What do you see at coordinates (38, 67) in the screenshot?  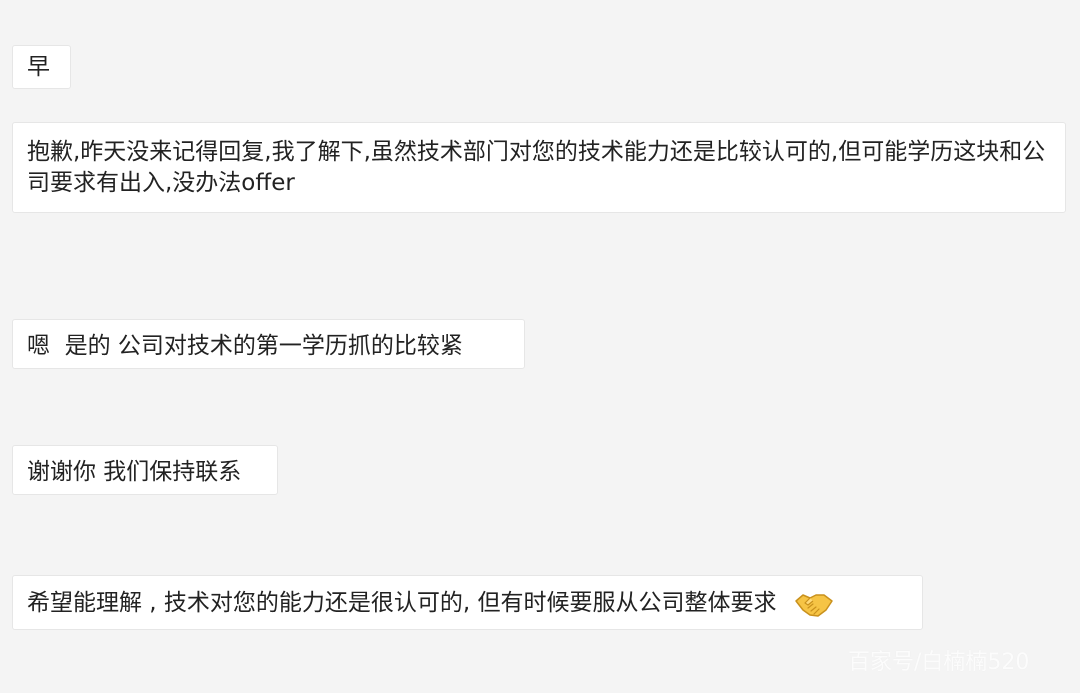 I see `message-text: 早` at bounding box center [38, 67].